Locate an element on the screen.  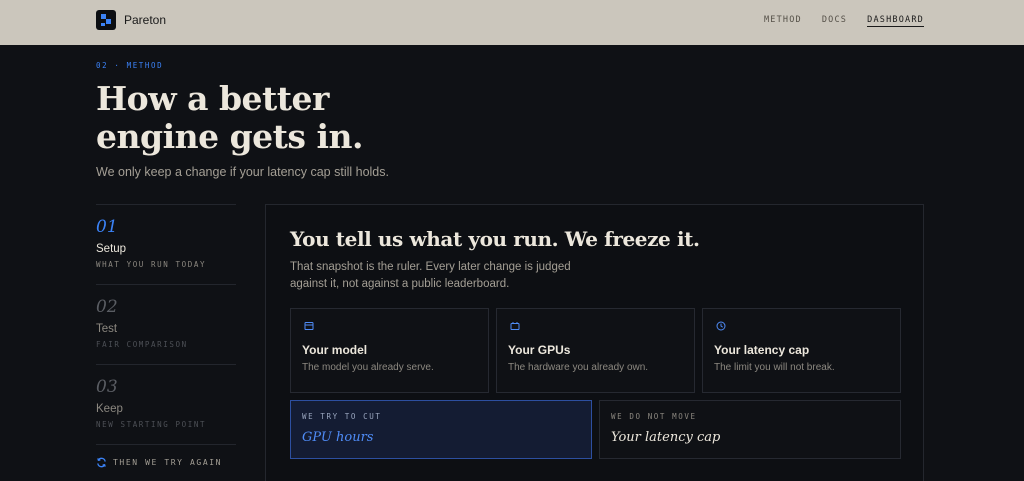
top-bar: Pareton METHOD DOCS DASHBOARD is located at coordinates (512, 22).